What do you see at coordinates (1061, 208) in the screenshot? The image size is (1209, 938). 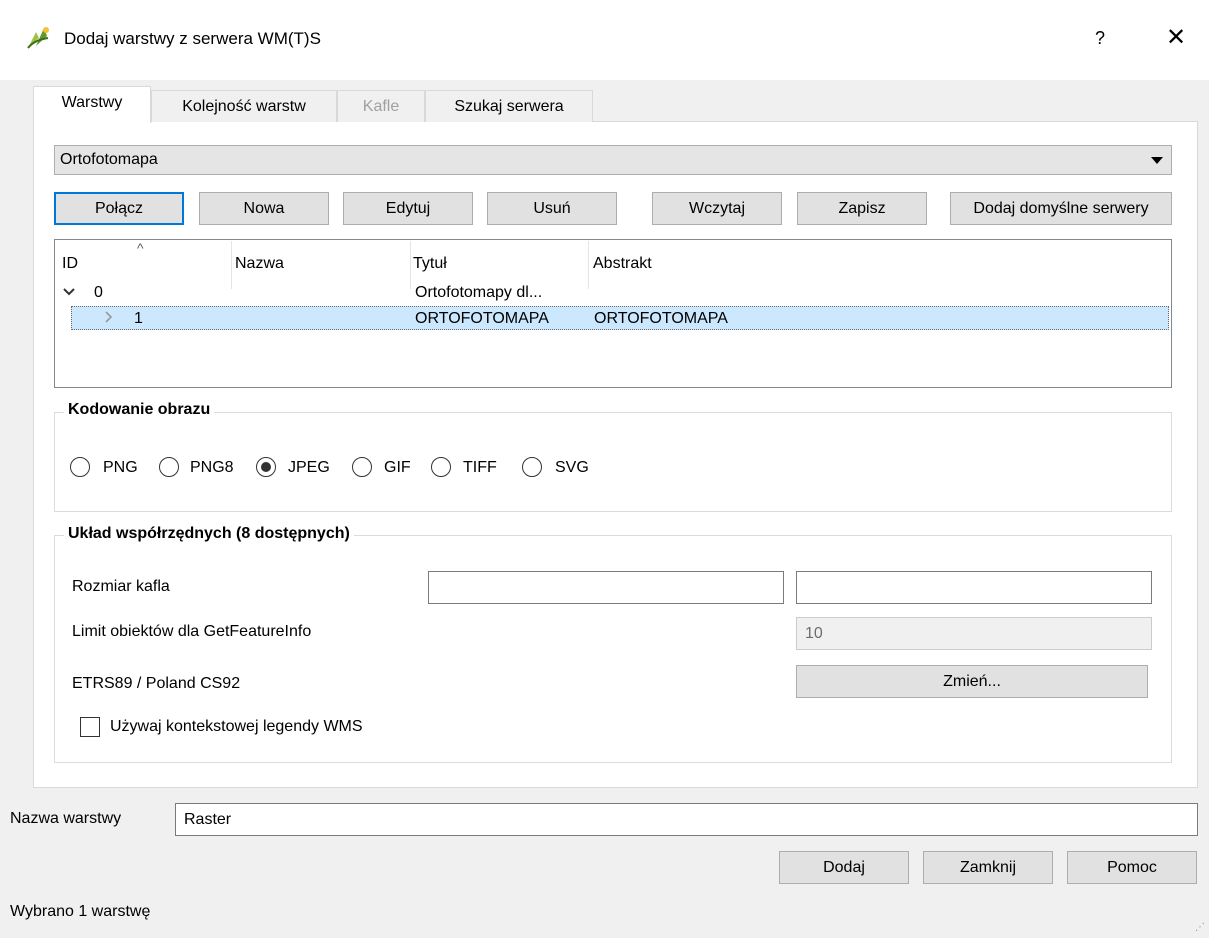 I see `add-default-servers-button: Dodaj domyślne serwery` at bounding box center [1061, 208].